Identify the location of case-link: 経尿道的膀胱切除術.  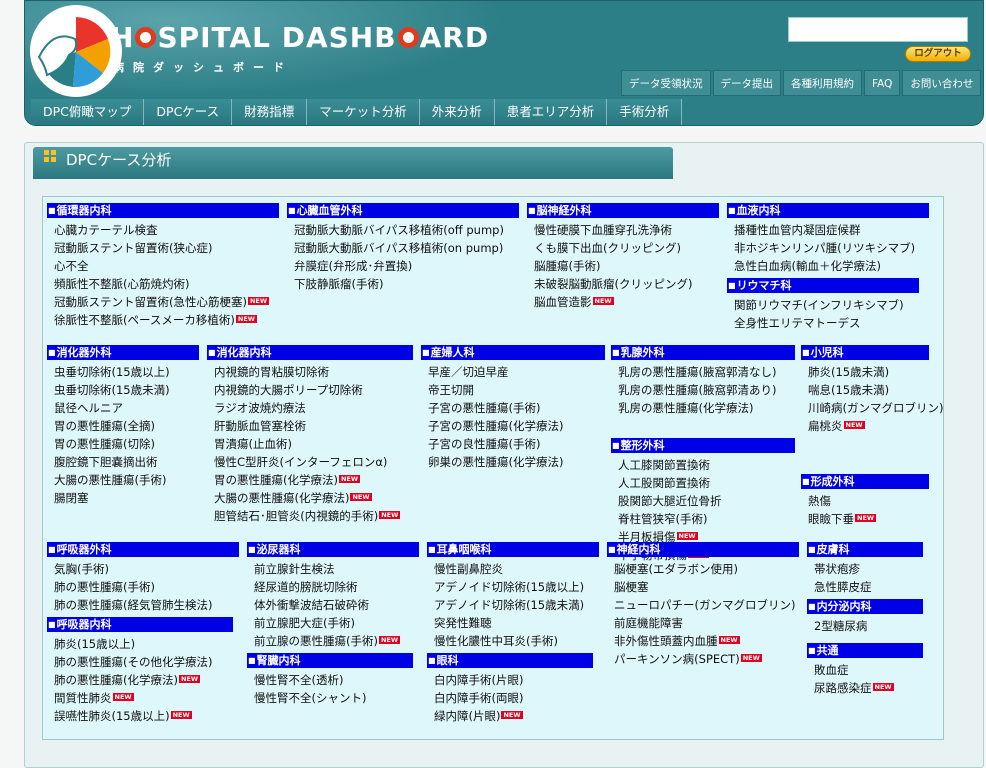
(306, 587).